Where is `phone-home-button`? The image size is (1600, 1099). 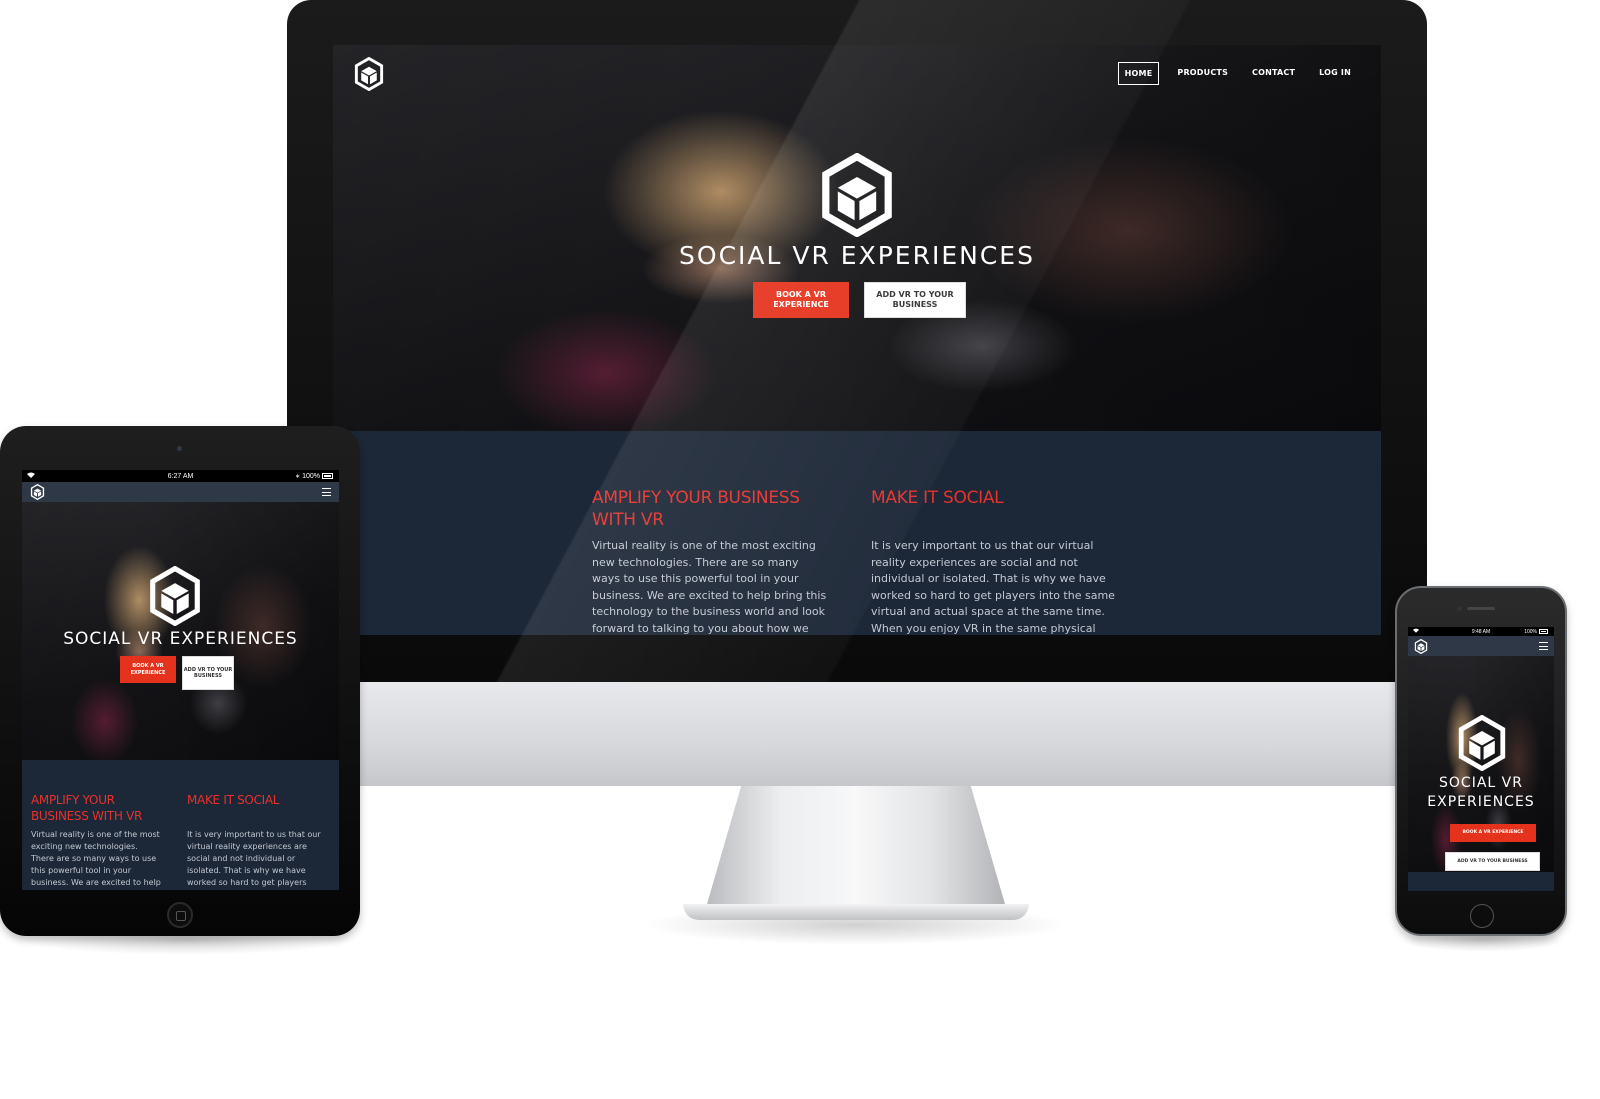 phone-home-button is located at coordinates (1482, 916).